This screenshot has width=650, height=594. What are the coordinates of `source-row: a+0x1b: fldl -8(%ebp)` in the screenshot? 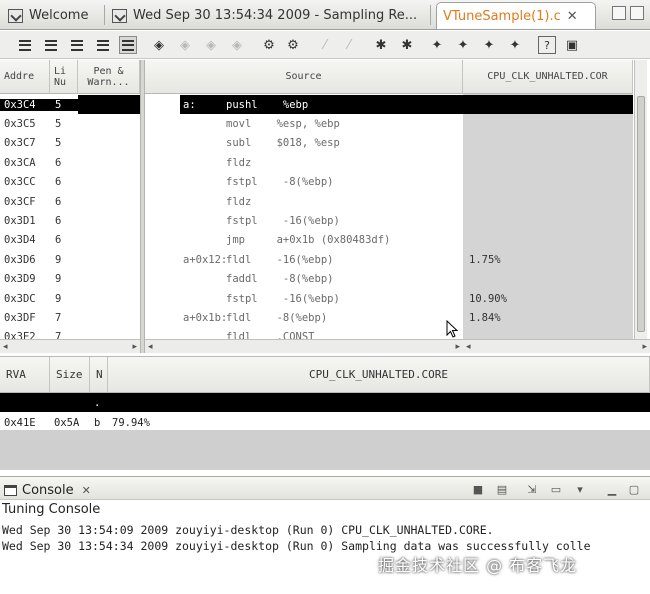 It's located at (321, 317).